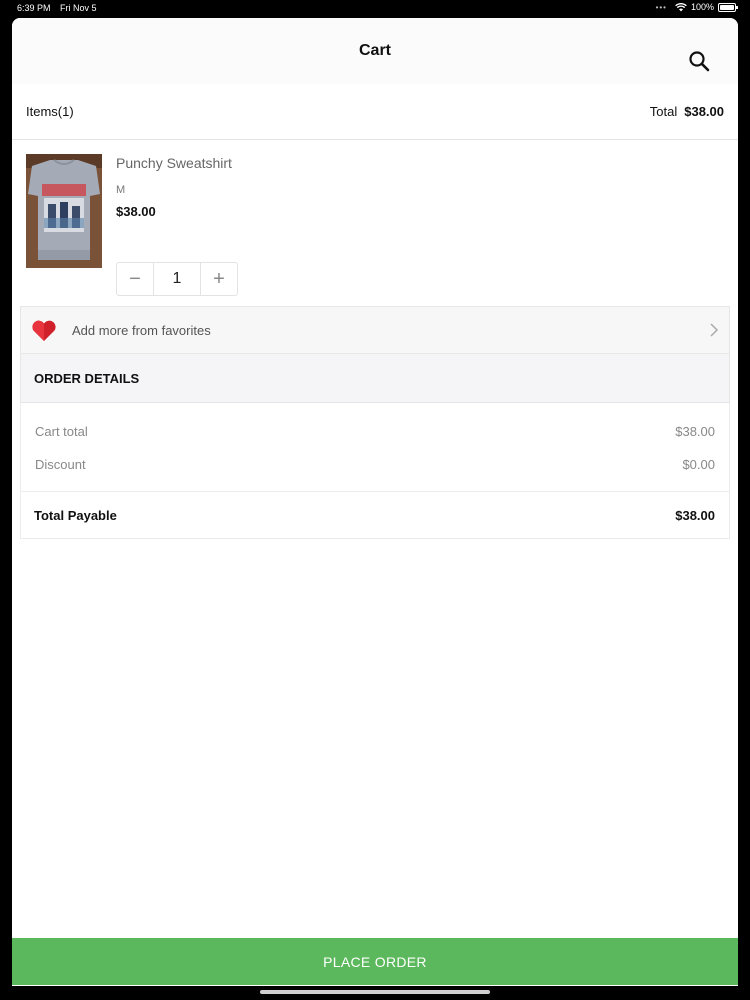 This screenshot has height=1000, width=750. I want to click on chevron-right-icon, so click(714, 330).